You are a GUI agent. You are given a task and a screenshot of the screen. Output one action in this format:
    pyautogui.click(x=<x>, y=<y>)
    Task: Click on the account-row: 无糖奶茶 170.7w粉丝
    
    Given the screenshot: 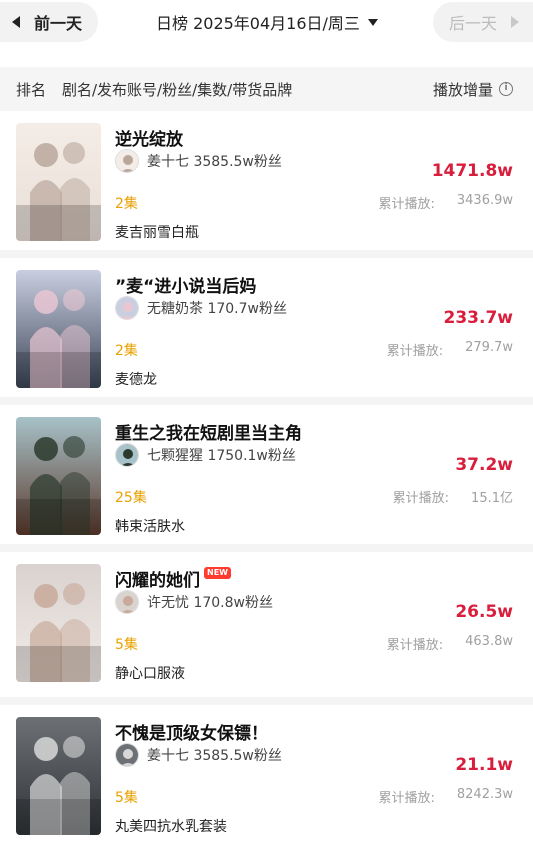 What is the action you would take?
    pyautogui.click(x=201, y=308)
    